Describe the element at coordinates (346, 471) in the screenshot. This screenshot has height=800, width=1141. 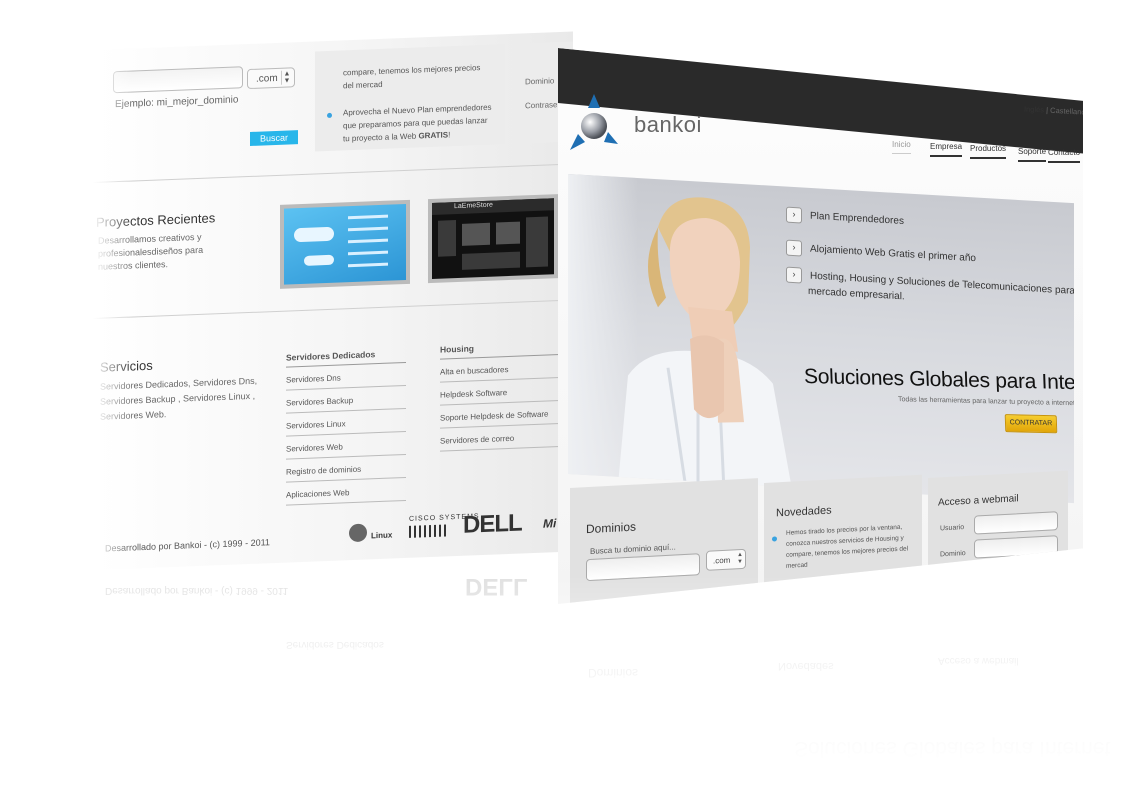
I see `services-link: Registro de dominios` at that location.